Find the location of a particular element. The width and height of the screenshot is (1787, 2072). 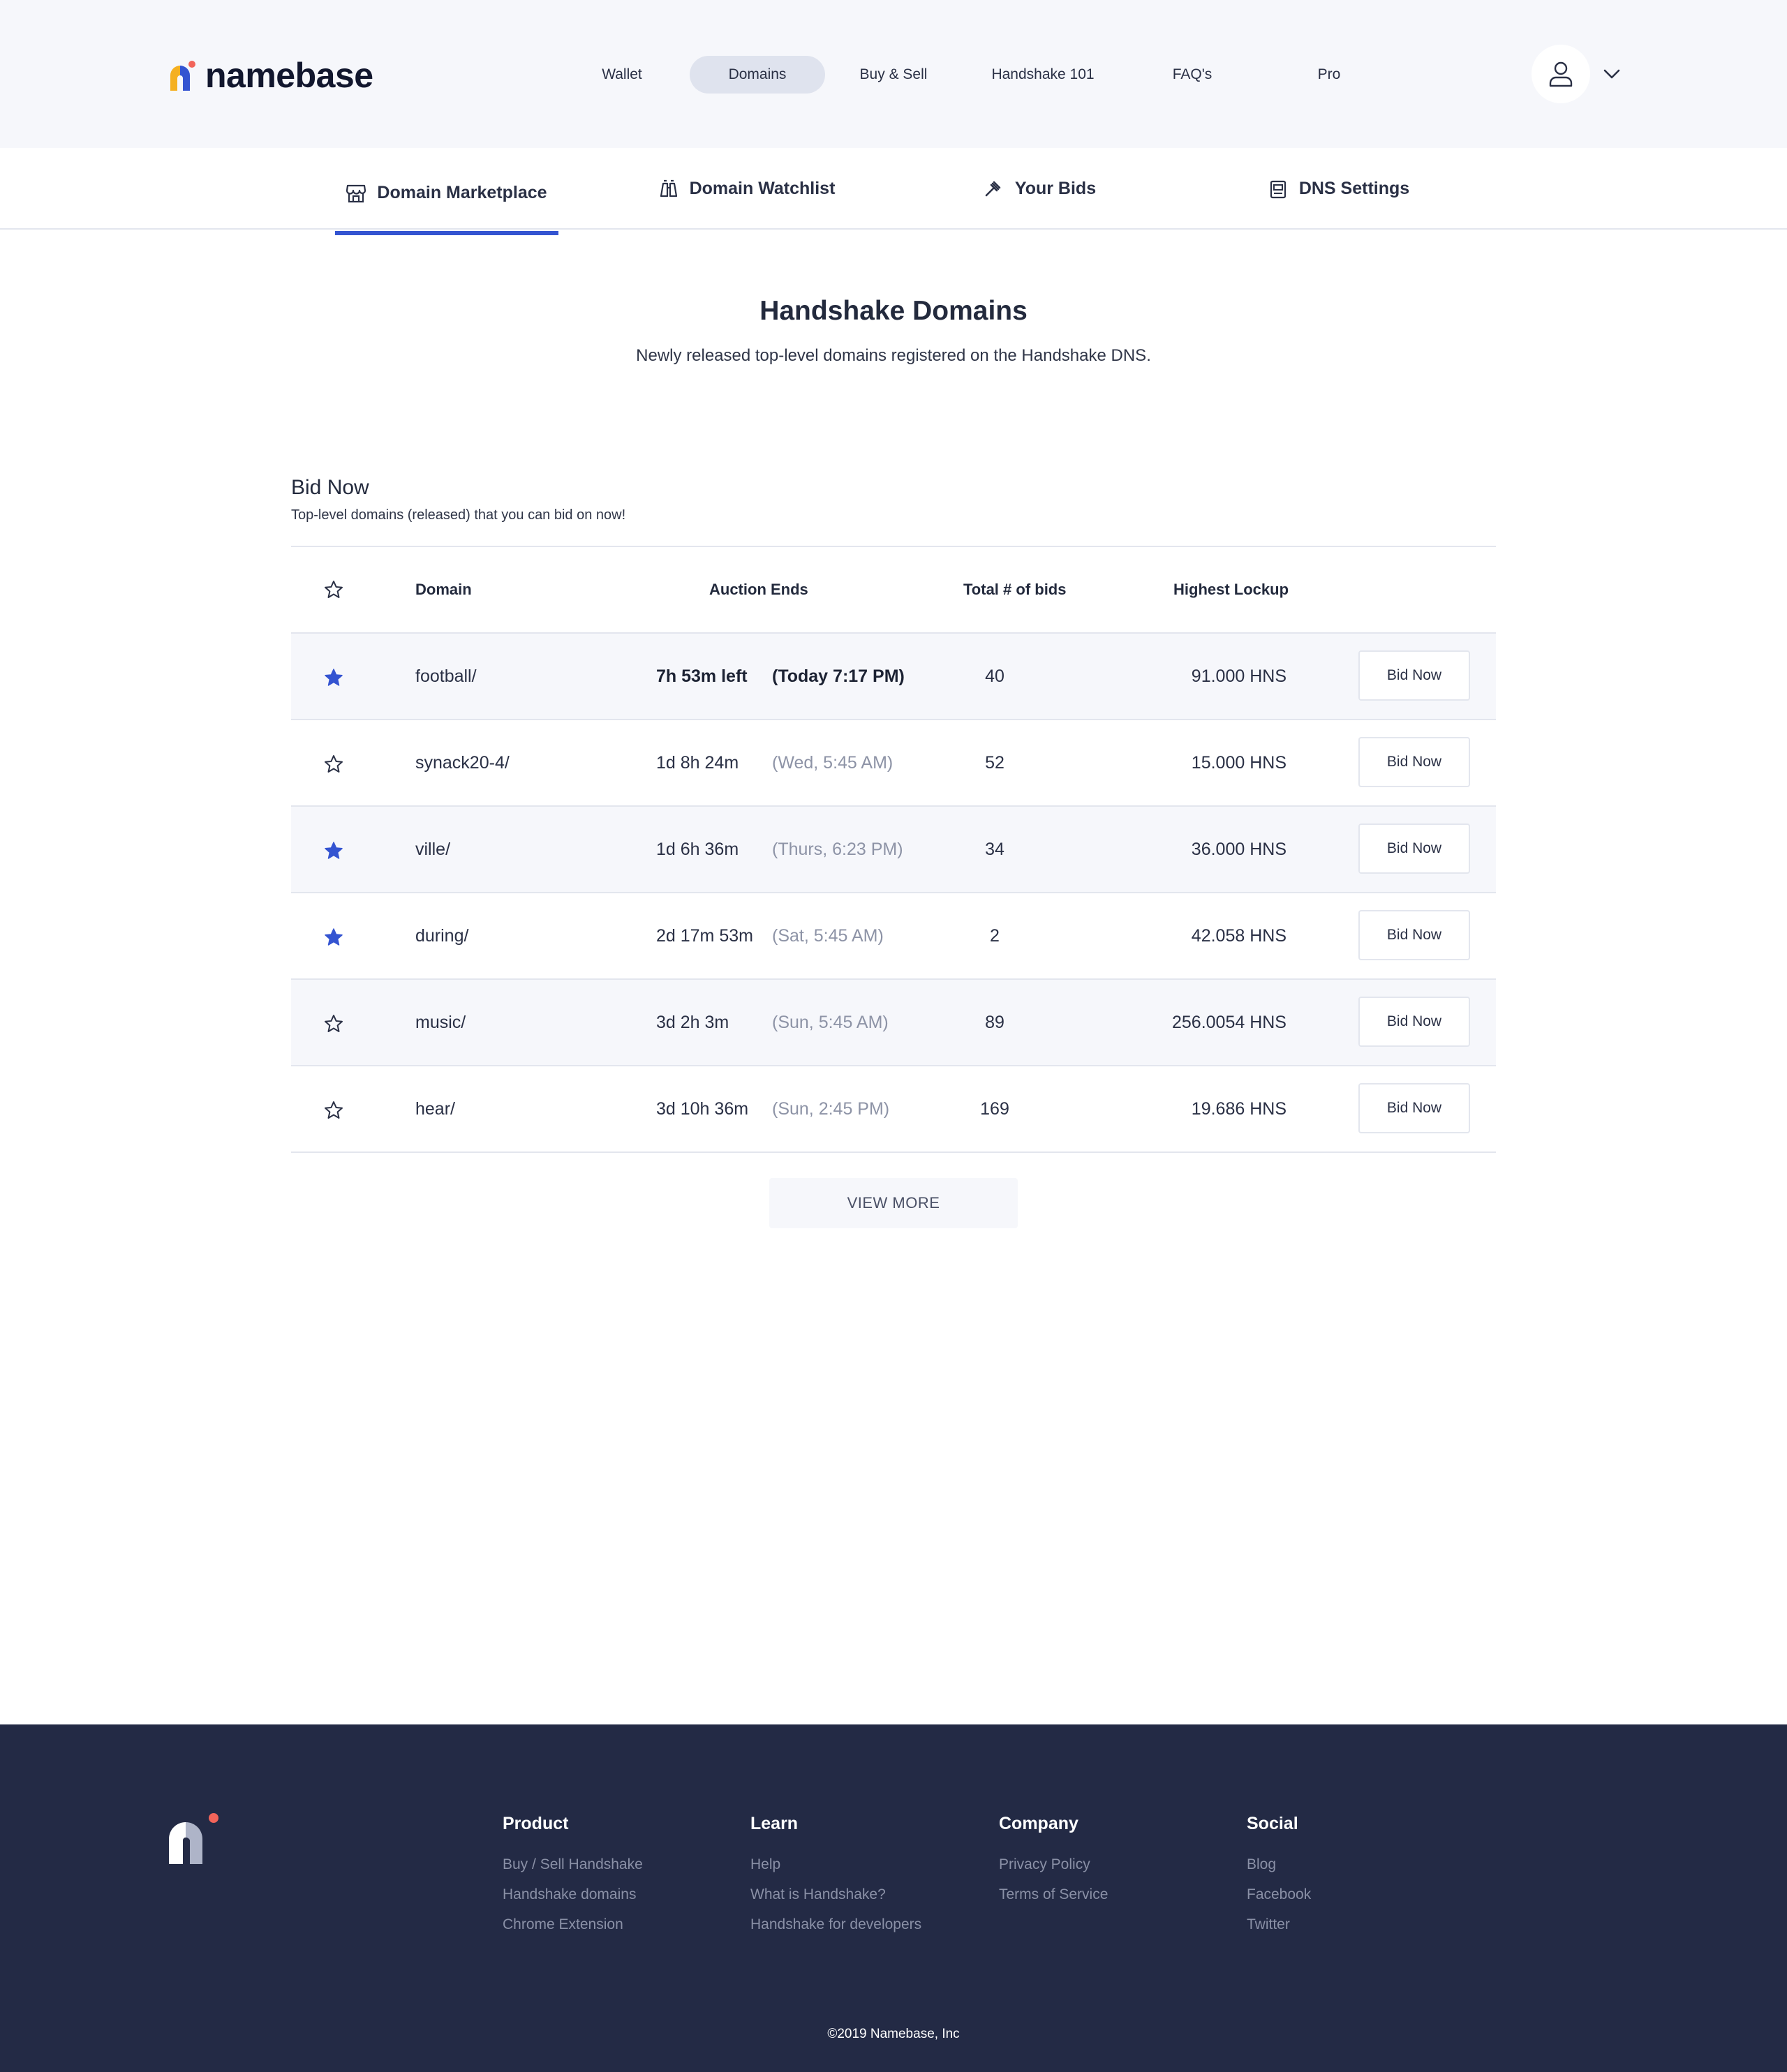

footer-link: What is Handshake? is located at coordinates (835, 1894).